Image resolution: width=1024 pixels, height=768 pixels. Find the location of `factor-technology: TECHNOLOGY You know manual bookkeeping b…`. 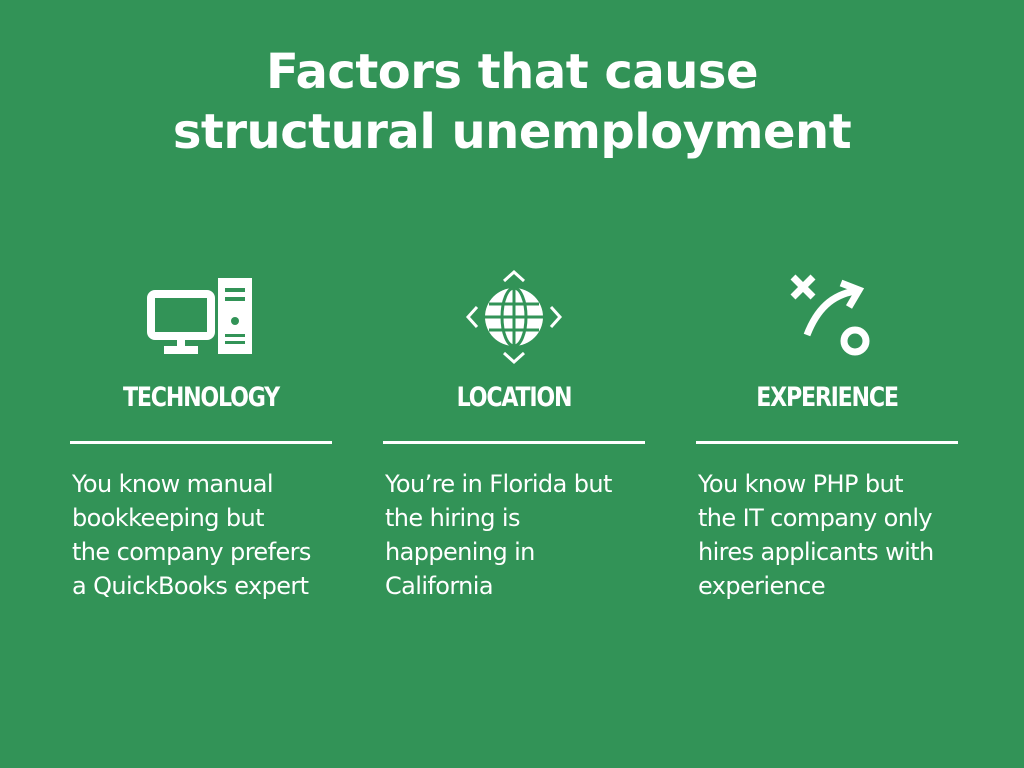

factor-technology: TECHNOLOGY You know manual bookkeeping b… is located at coordinates (201, 432).